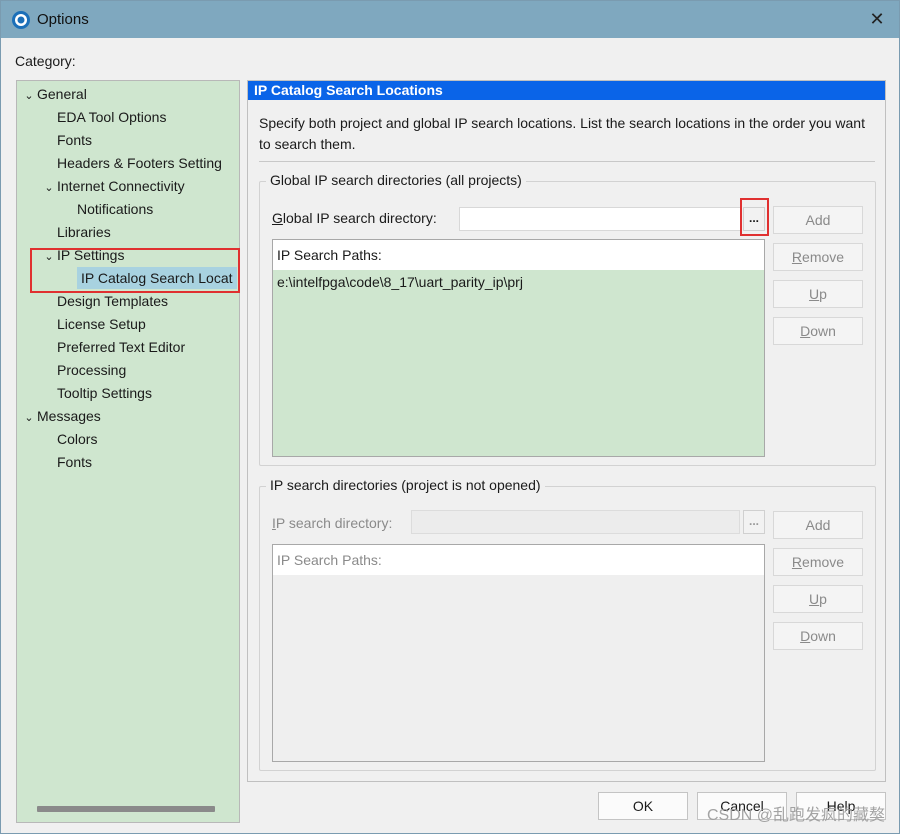 The height and width of the screenshot is (834, 900). I want to click on tree-item-label: Design Templates, so click(113, 301).